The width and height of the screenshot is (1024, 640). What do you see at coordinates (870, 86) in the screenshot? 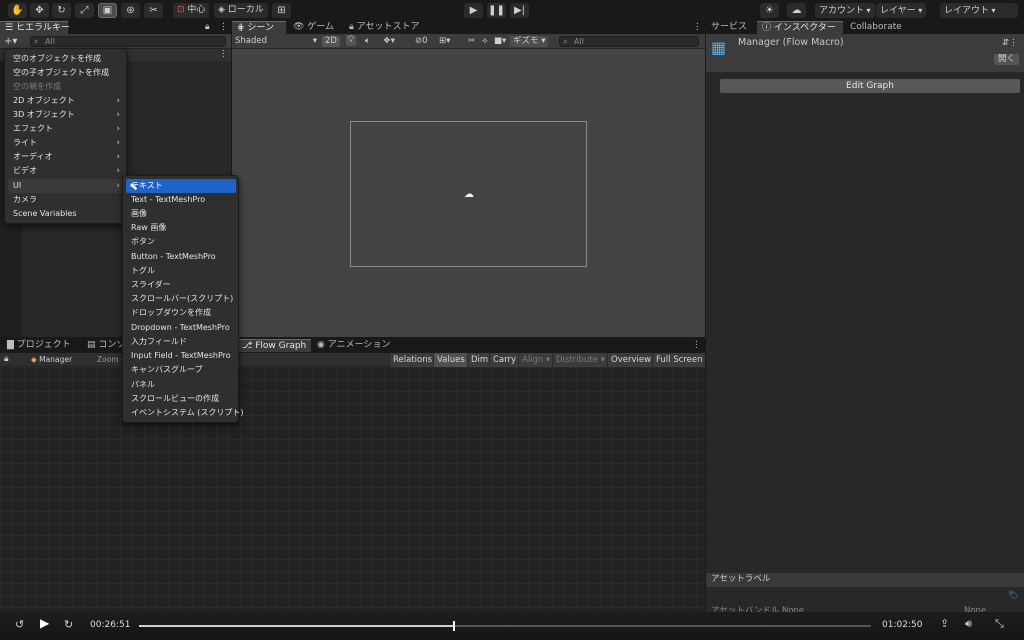
I see `edit-graph-button: Edit Graph` at bounding box center [870, 86].